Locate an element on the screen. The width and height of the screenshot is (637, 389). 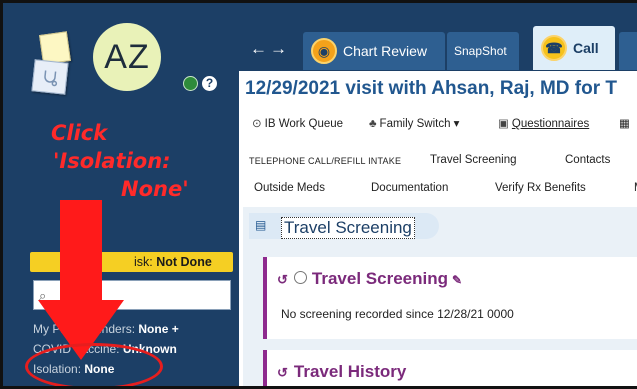
help-icon: ? is located at coordinates (209, 83).